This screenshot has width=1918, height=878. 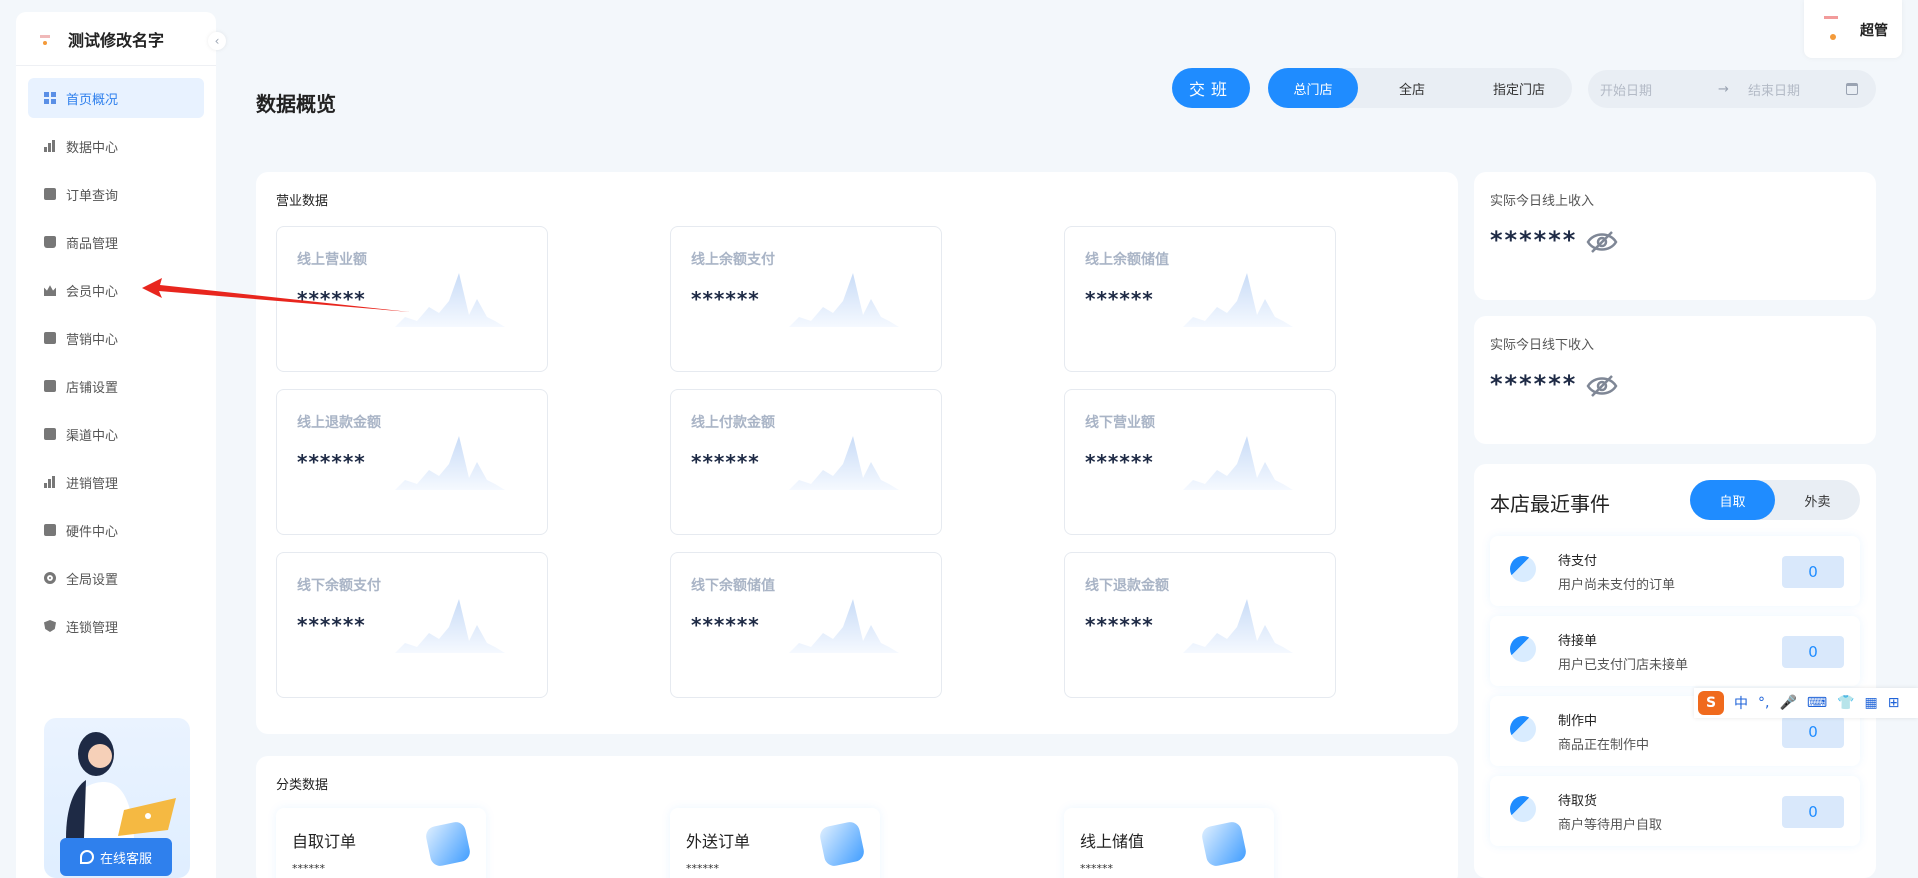 I want to click on tab-specific-store: 指定门店, so click(x=1519, y=88).